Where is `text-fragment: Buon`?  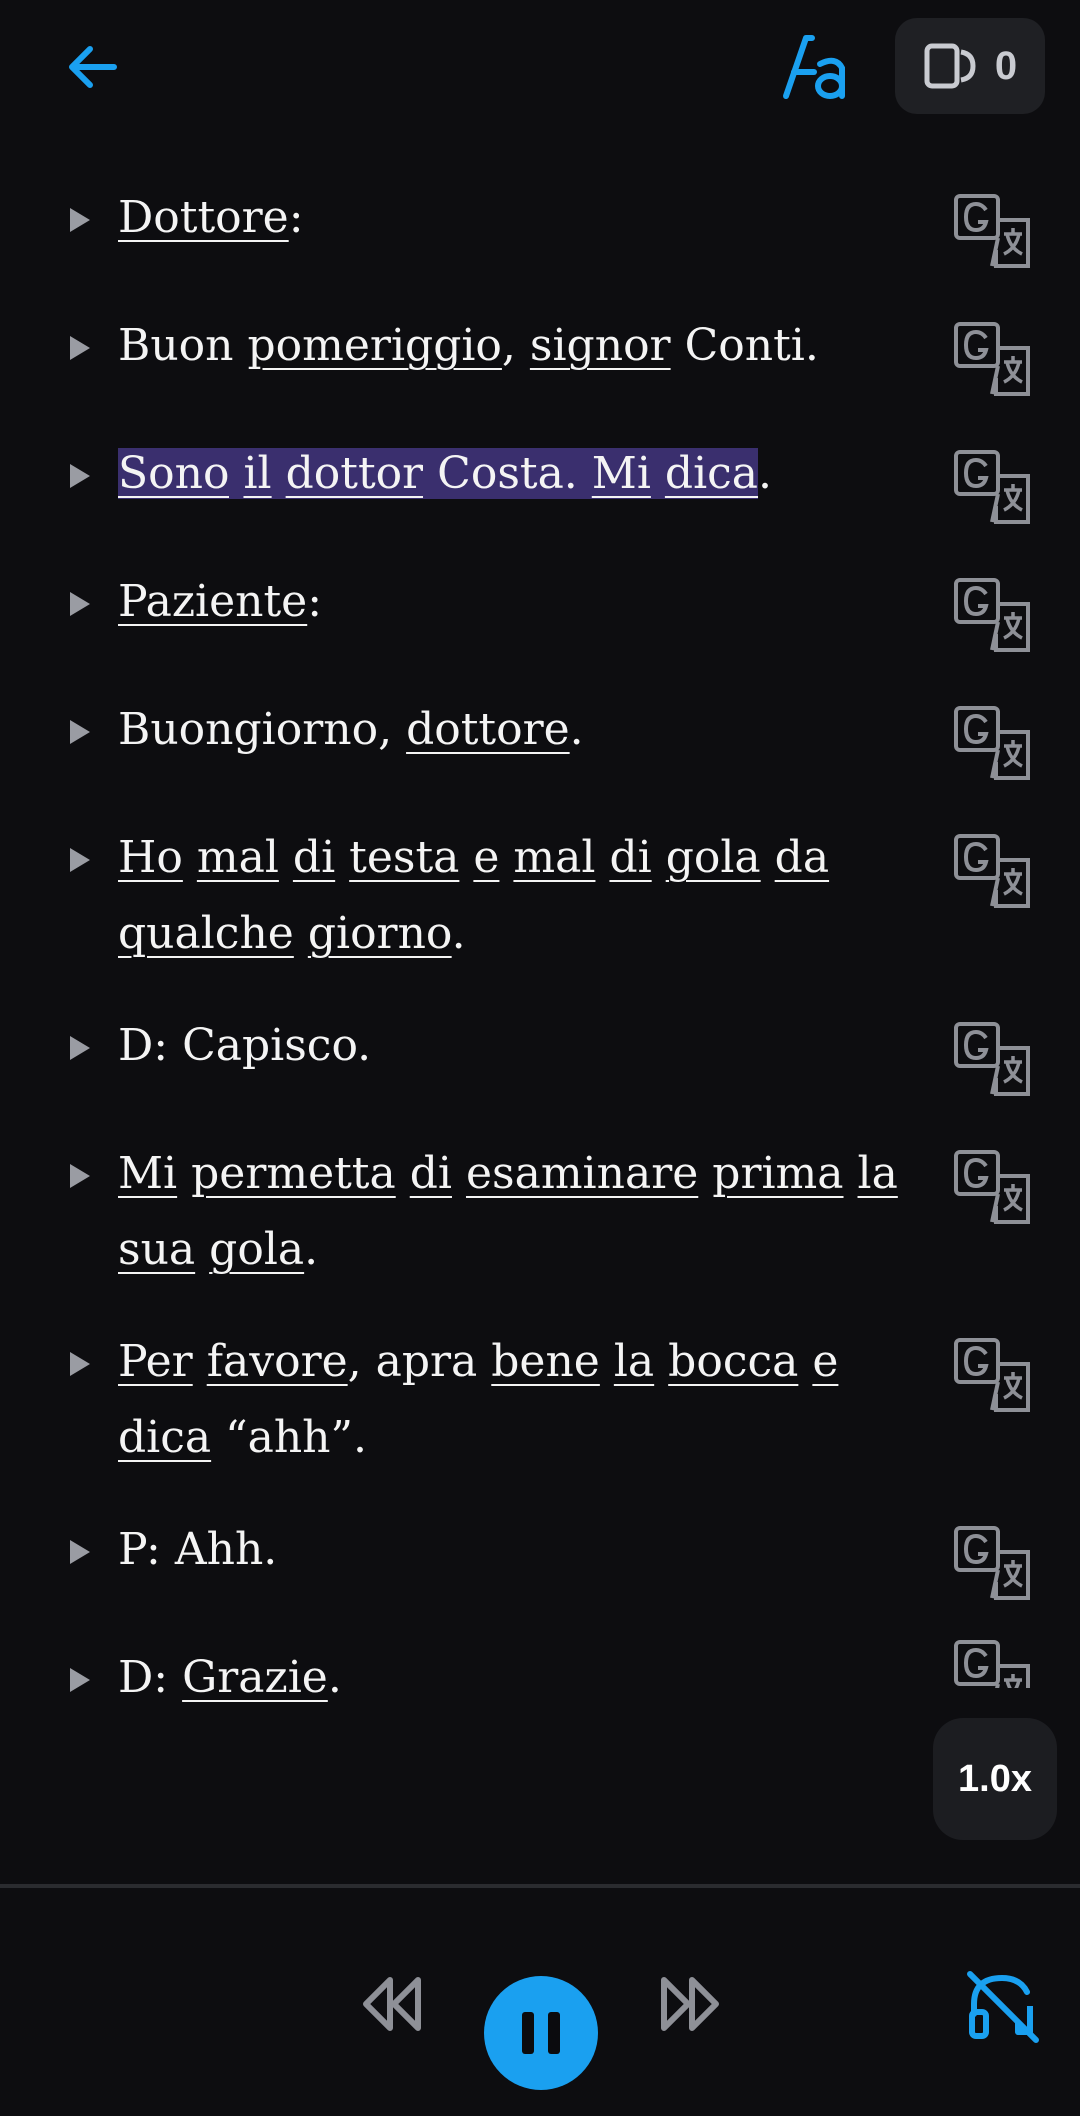
text-fragment: Buon is located at coordinates (183, 345).